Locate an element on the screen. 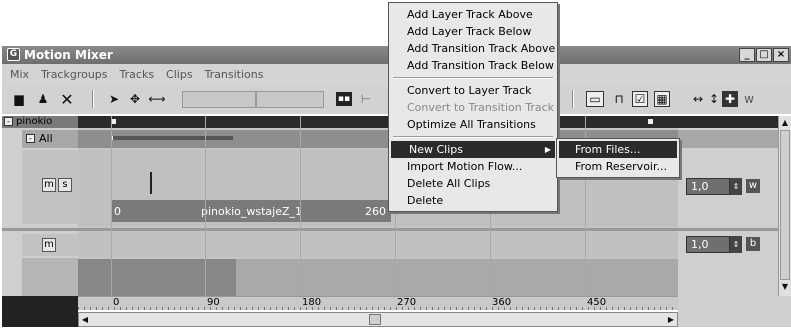  slide-icon: ⟷ is located at coordinates (157, 99).